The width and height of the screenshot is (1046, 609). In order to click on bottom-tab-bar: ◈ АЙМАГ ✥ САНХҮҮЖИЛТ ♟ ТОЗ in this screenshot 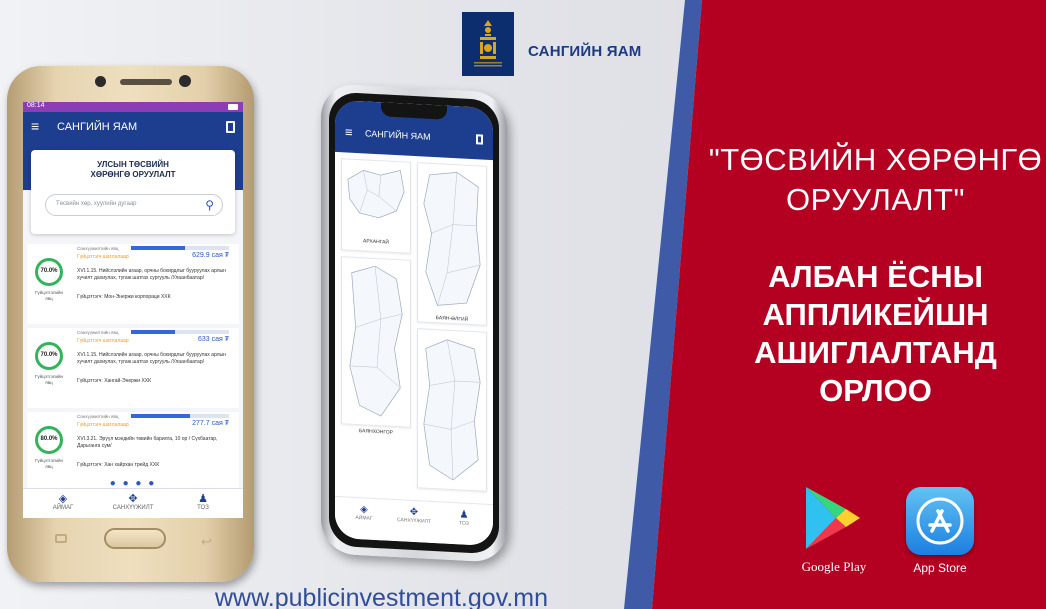, I will do `click(133, 503)`.